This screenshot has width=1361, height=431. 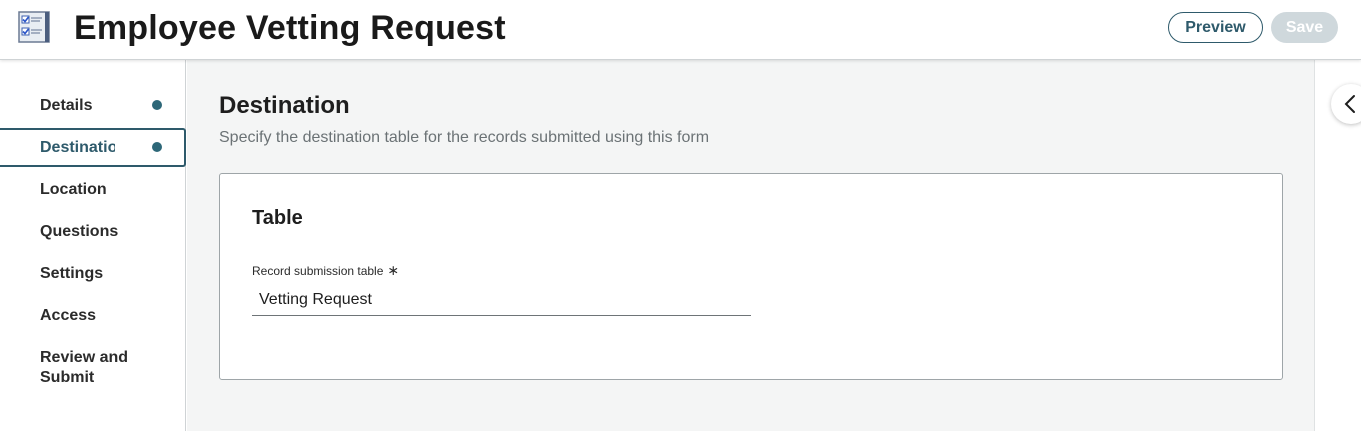 What do you see at coordinates (680, 30) in the screenshot?
I see `app-header: Employee Vetting Request Preview Save` at bounding box center [680, 30].